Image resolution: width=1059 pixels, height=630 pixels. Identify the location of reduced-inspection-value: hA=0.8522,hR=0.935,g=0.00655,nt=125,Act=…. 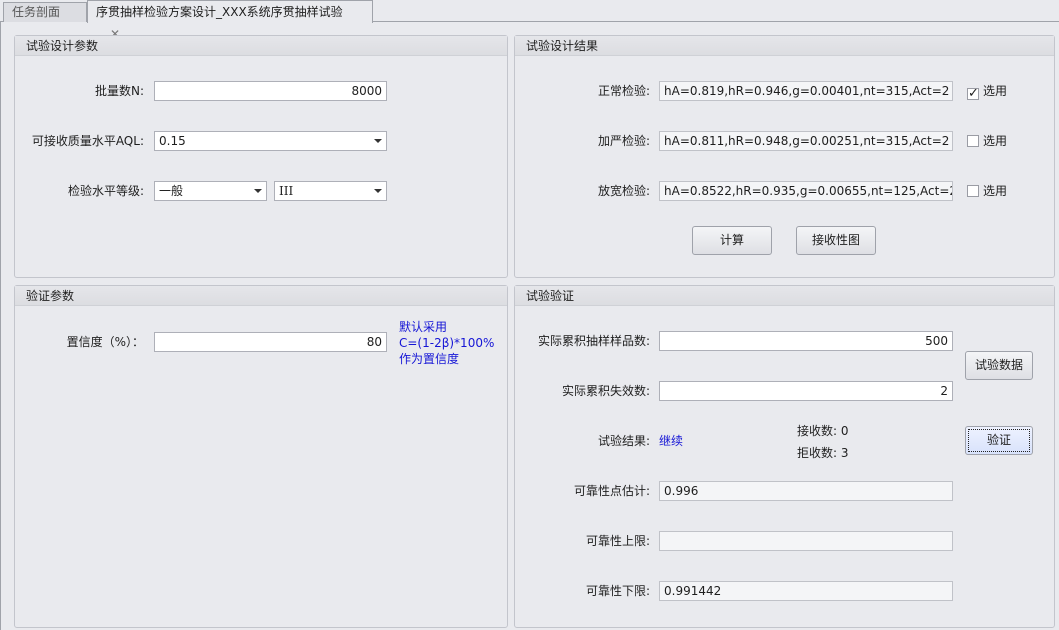
(806, 191).